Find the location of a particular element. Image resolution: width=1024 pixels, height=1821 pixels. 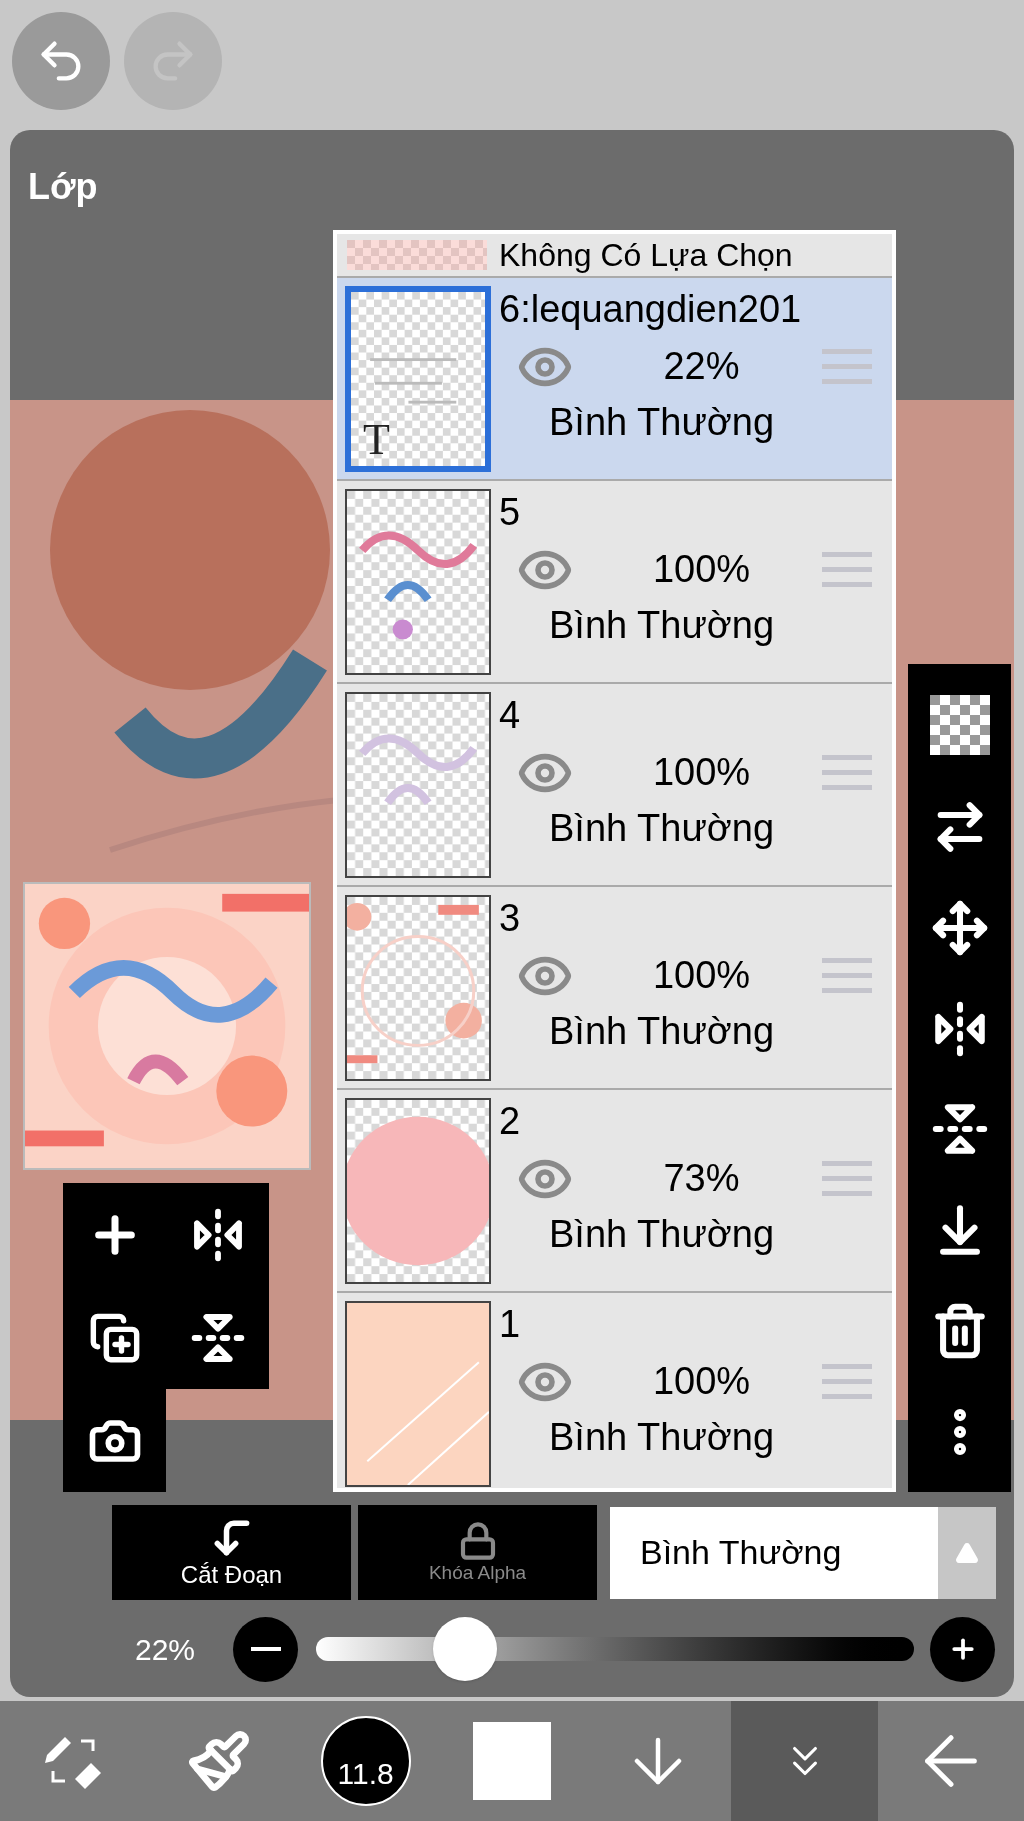

panel-title: Lớp is located at coordinates (63, 186).